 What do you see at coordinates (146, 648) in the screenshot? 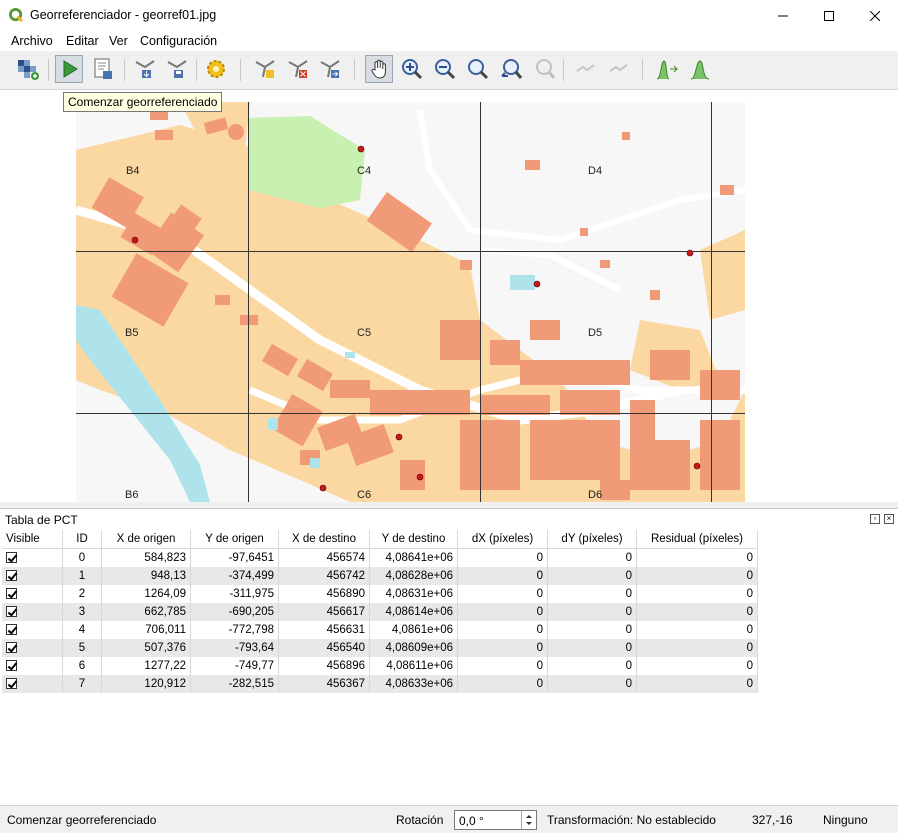
I see `table-cell: 507,376` at bounding box center [146, 648].